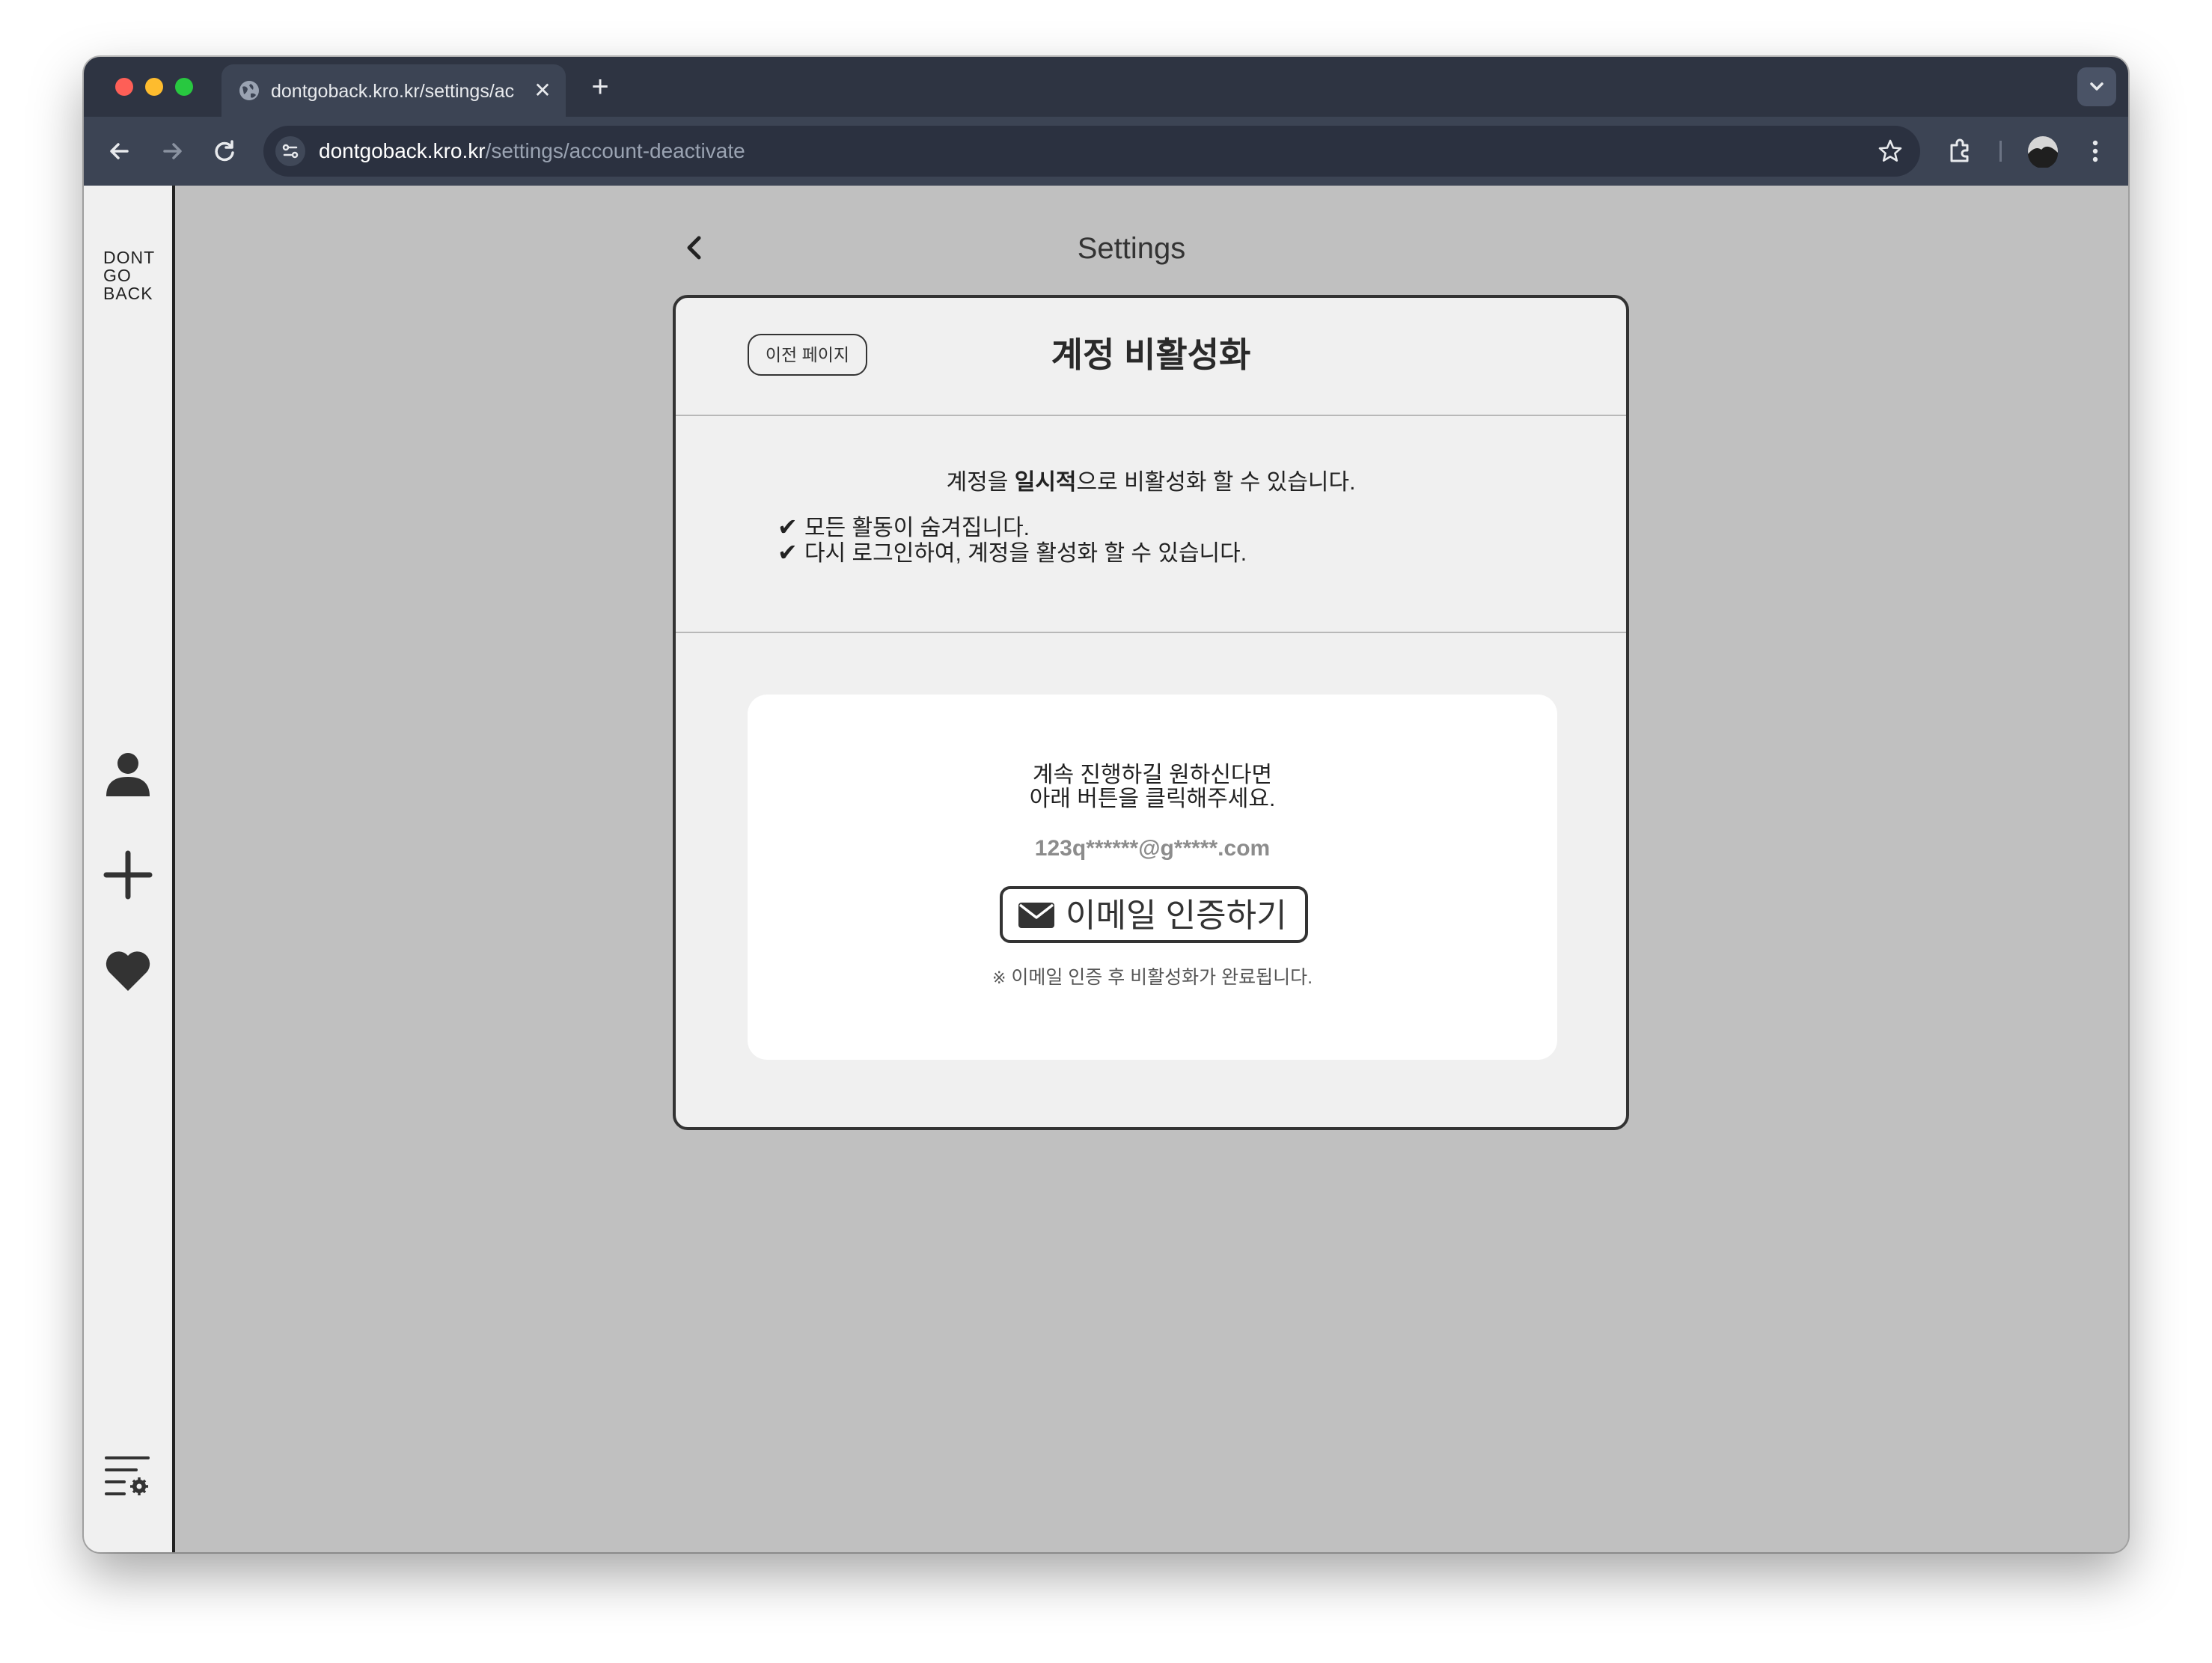 This screenshot has height=1663, width=2212. Describe the element at coordinates (999, 978) in the screenshot. I see `note-mark: ※` at that location.